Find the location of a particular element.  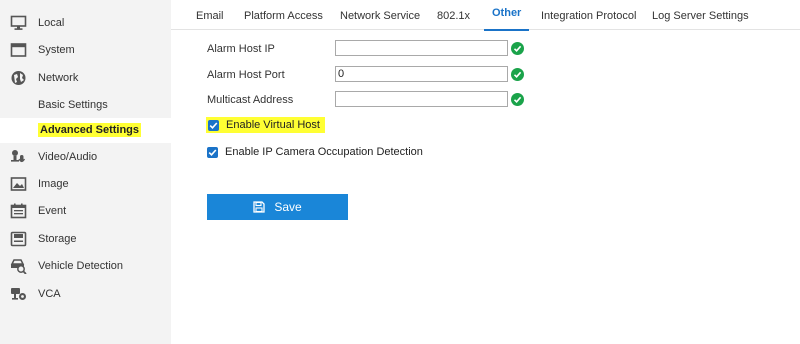

enable-ip-camera-occupation-label: Enable IP Camera Occupation Detection is located at coordinates (324, 152).